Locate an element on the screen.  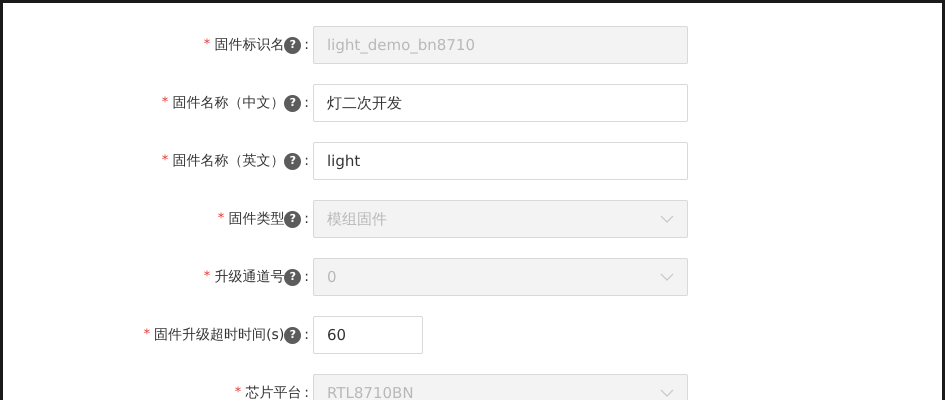
field-label: 固件标识名 is located at coordinates (249, 45).